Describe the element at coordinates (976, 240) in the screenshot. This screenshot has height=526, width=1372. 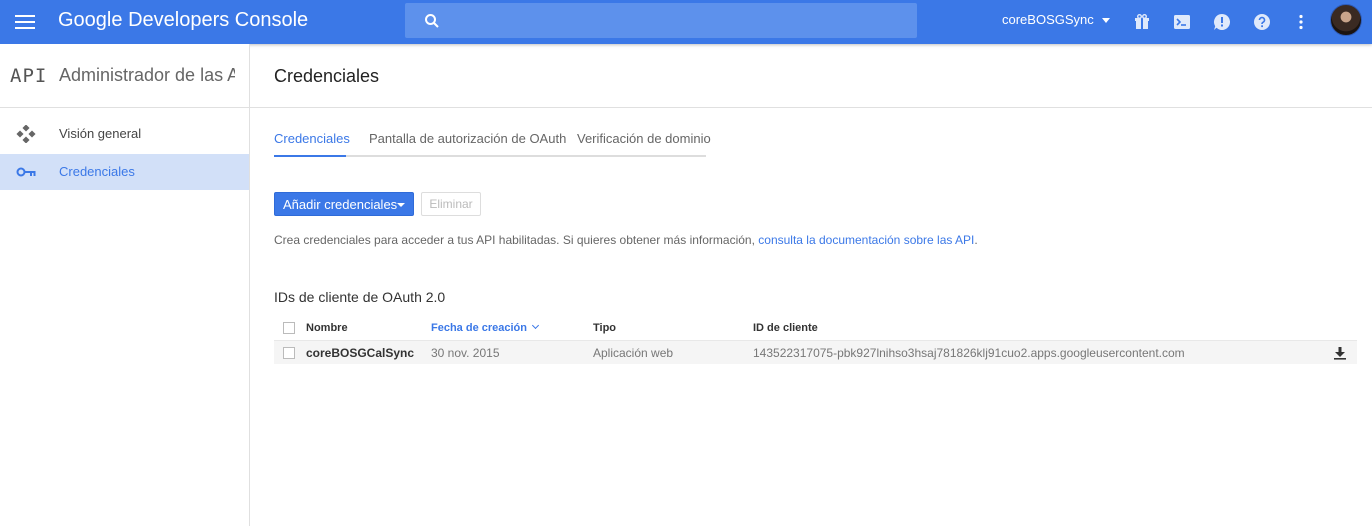
I see `info-suffix: .` at that location.